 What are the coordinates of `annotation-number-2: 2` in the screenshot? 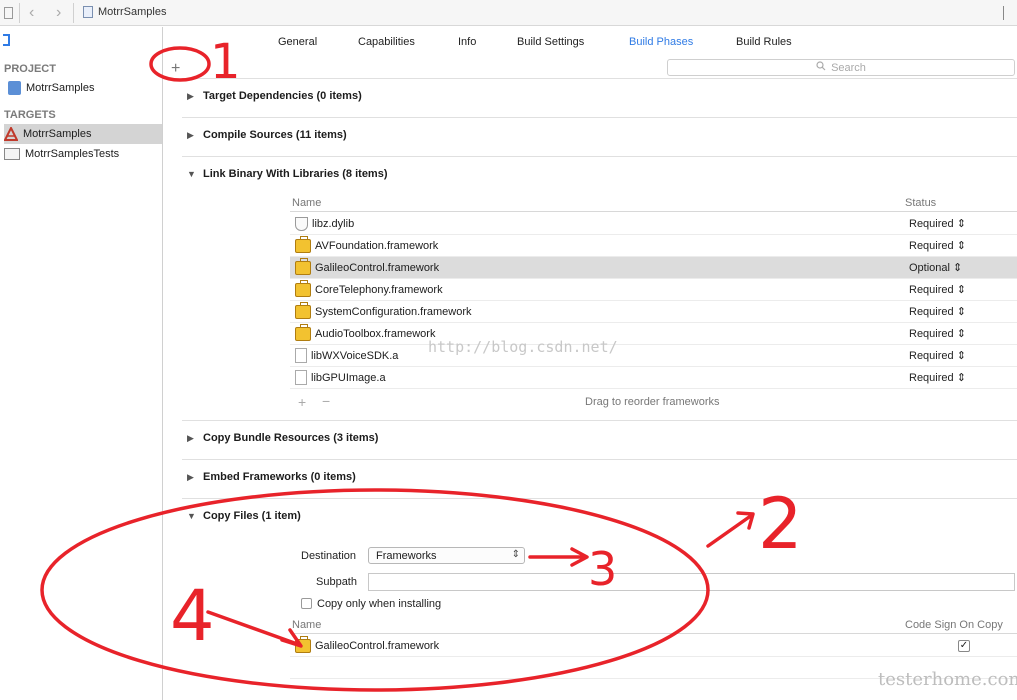 It's located at (780, 524).